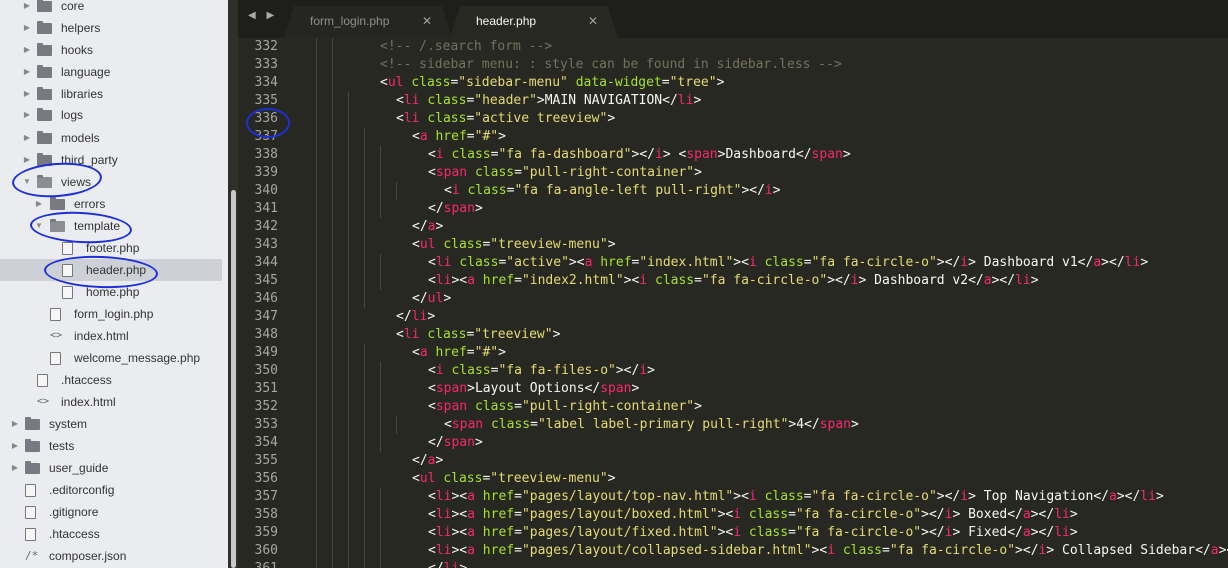 This screenshot has height=568, width=1228. What do you see at coordinates (111, 204) in the screenshot?
I see `tree-item-errors: ▶ errors` at bounding box center [111, 204].